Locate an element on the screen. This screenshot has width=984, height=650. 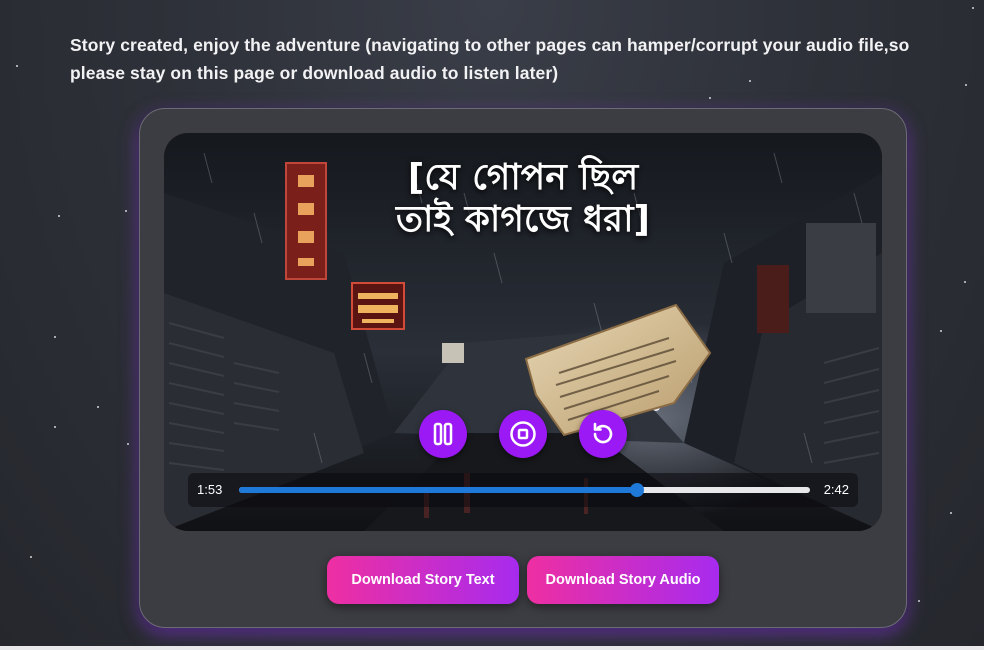
download-story-text-button: Download Story Text is located at coordinates (423, 580).